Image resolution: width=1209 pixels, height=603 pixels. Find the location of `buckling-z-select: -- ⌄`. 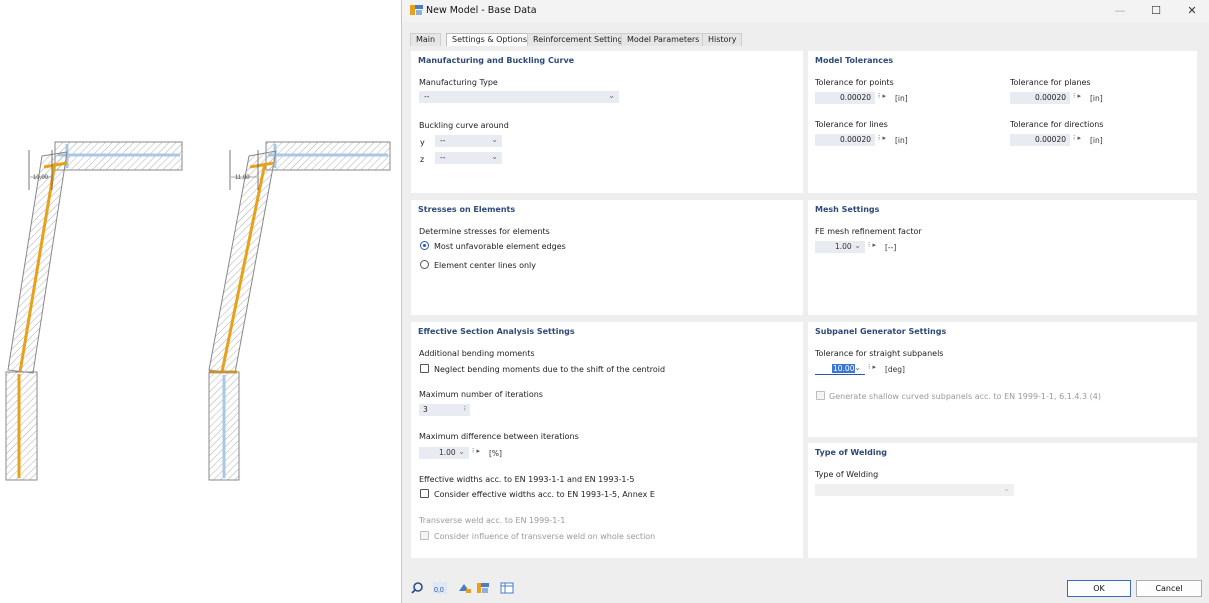

buckling-z-select: -- ⌄ is located at coordinates (468, 158).